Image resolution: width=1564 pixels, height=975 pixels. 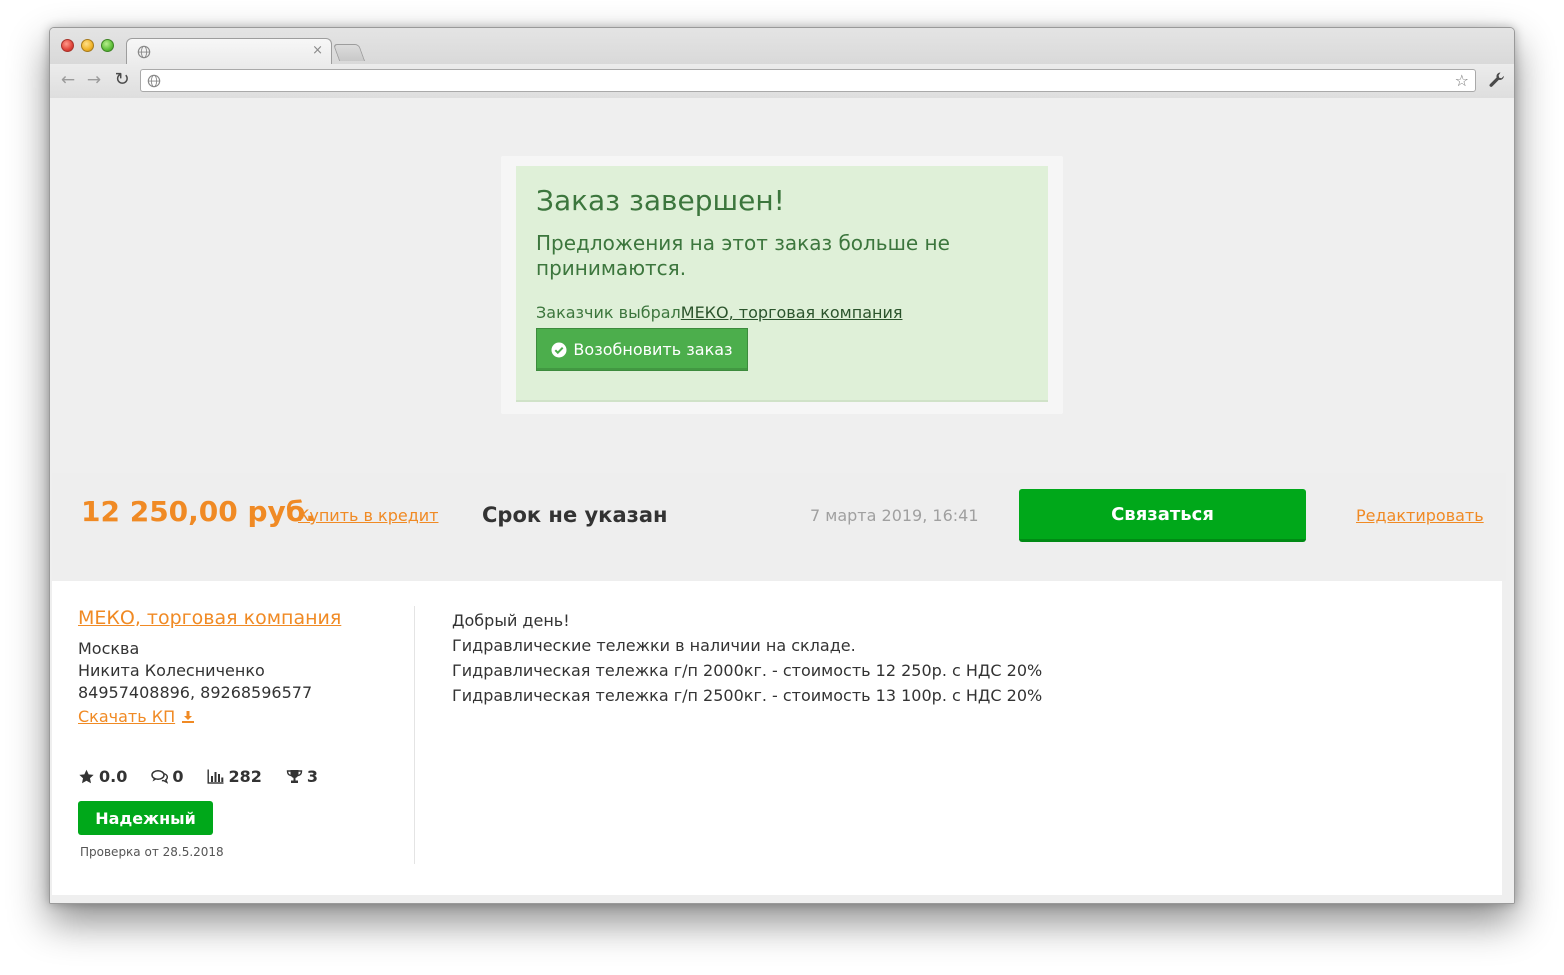 I want to click on browser-toolbar: ← → ↻ ☆, so click(x=782, y=81).